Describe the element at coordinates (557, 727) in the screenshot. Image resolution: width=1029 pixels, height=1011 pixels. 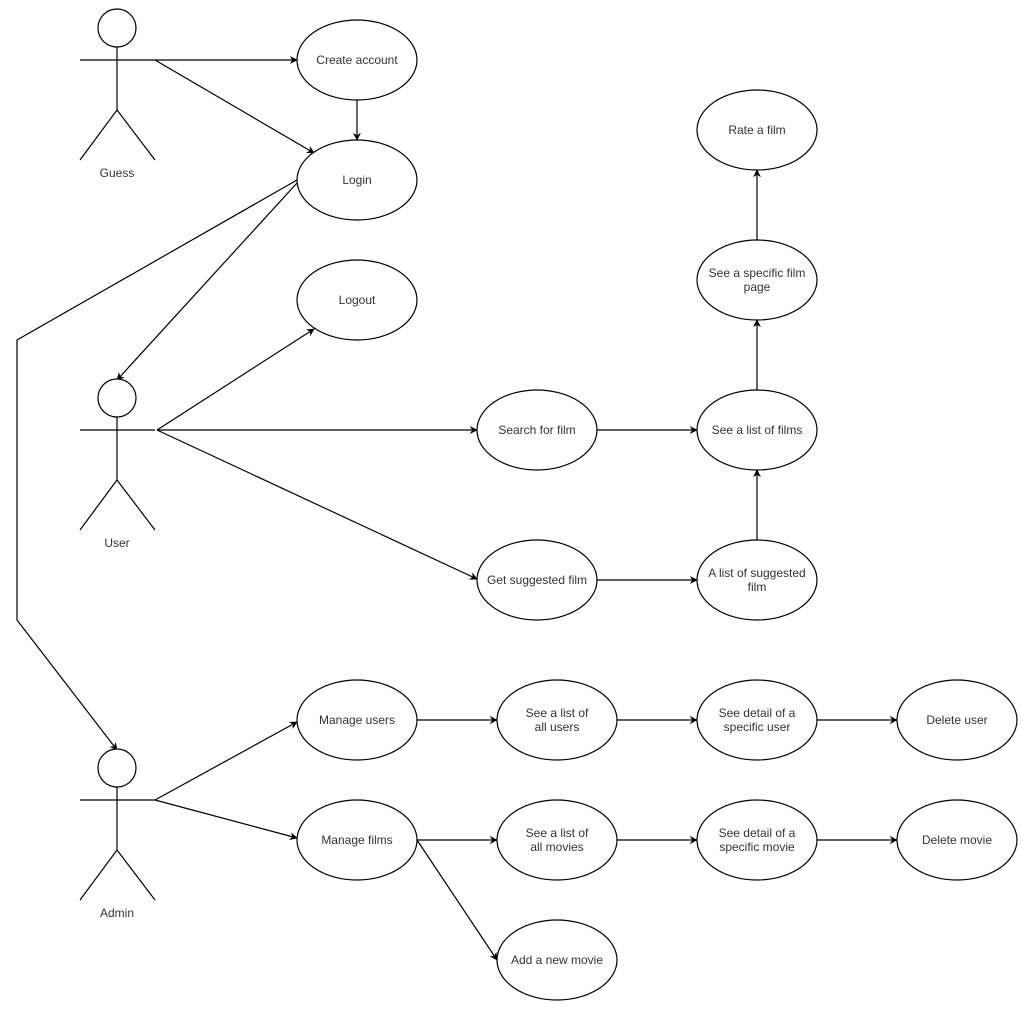
I see `use-case-label: all users` at that location.